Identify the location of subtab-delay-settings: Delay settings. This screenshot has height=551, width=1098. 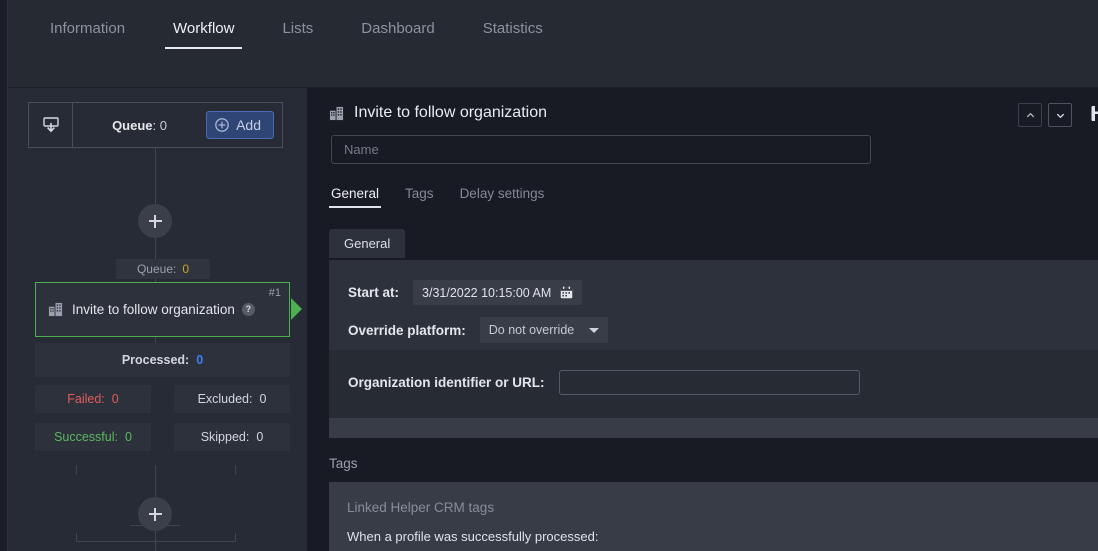
(502, 197).